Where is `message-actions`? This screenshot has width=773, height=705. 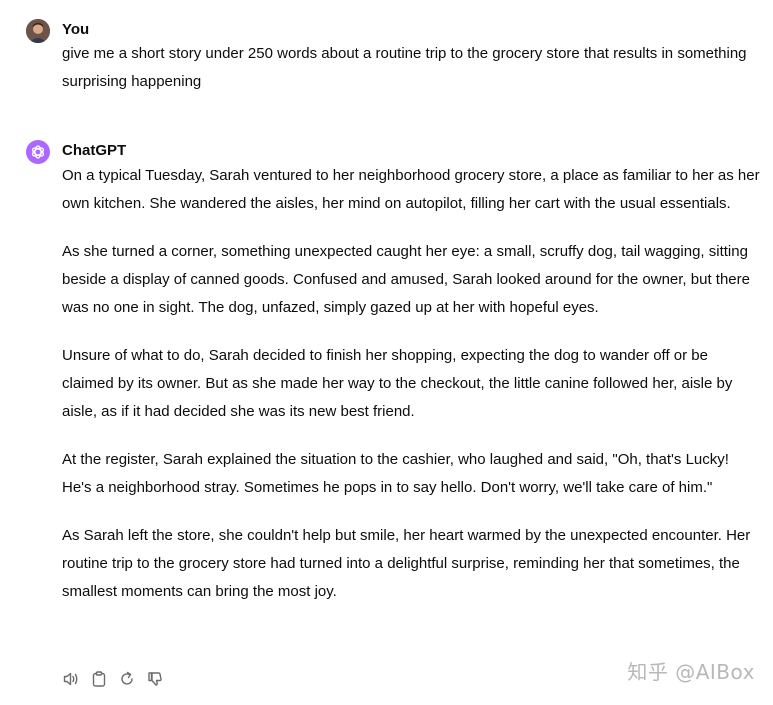 message-actions is located at coordinates (113, 679).